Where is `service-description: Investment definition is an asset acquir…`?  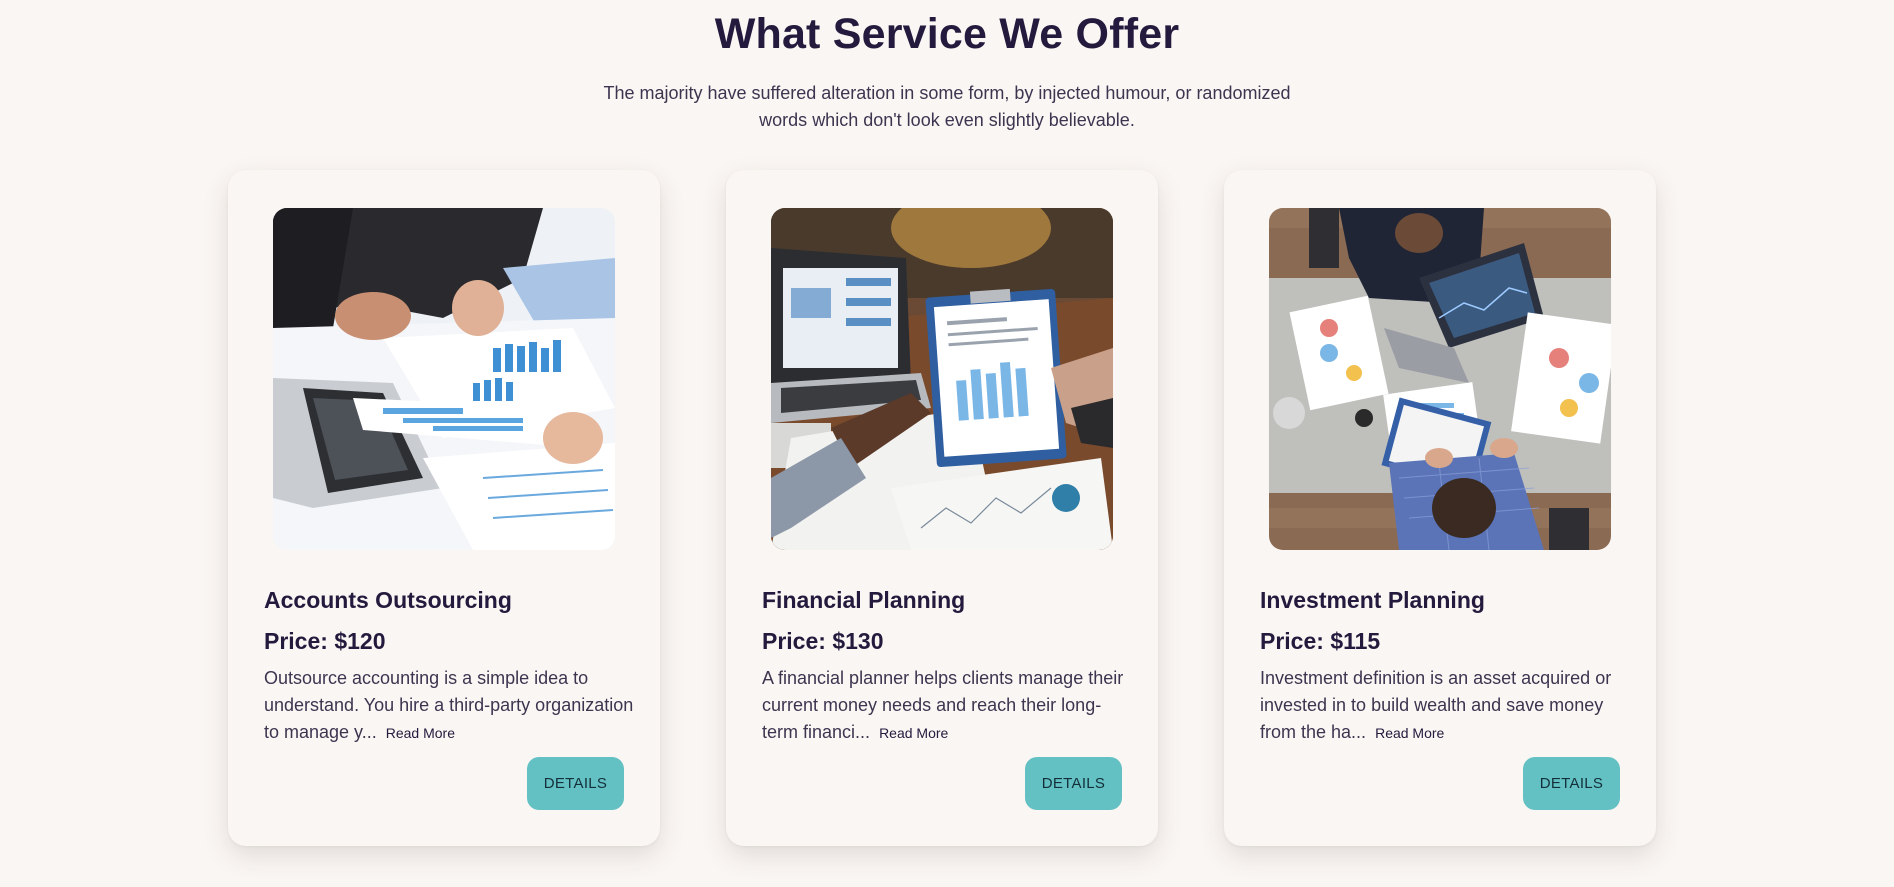
service-description: Investment definition is an asset acquir… is located at coordinates (1445, 706).